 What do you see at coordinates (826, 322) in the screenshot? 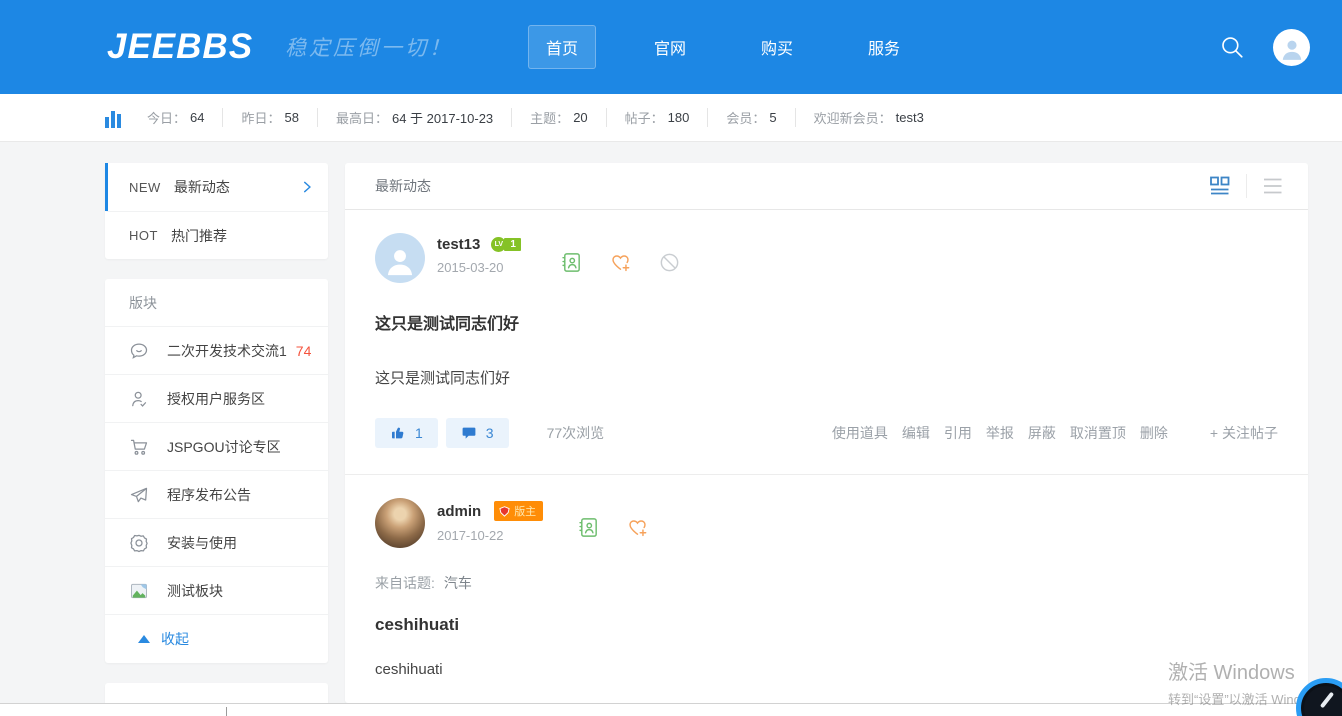
I see `post-title: 这只是测试同志们好` at bounding box center [826, 322].